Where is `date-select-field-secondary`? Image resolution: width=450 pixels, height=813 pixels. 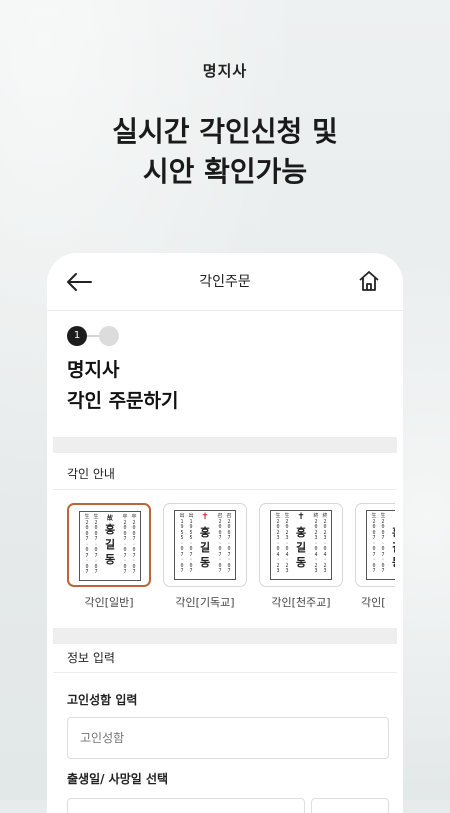 date-select-field-secondary is located at coordinates (350, 805).